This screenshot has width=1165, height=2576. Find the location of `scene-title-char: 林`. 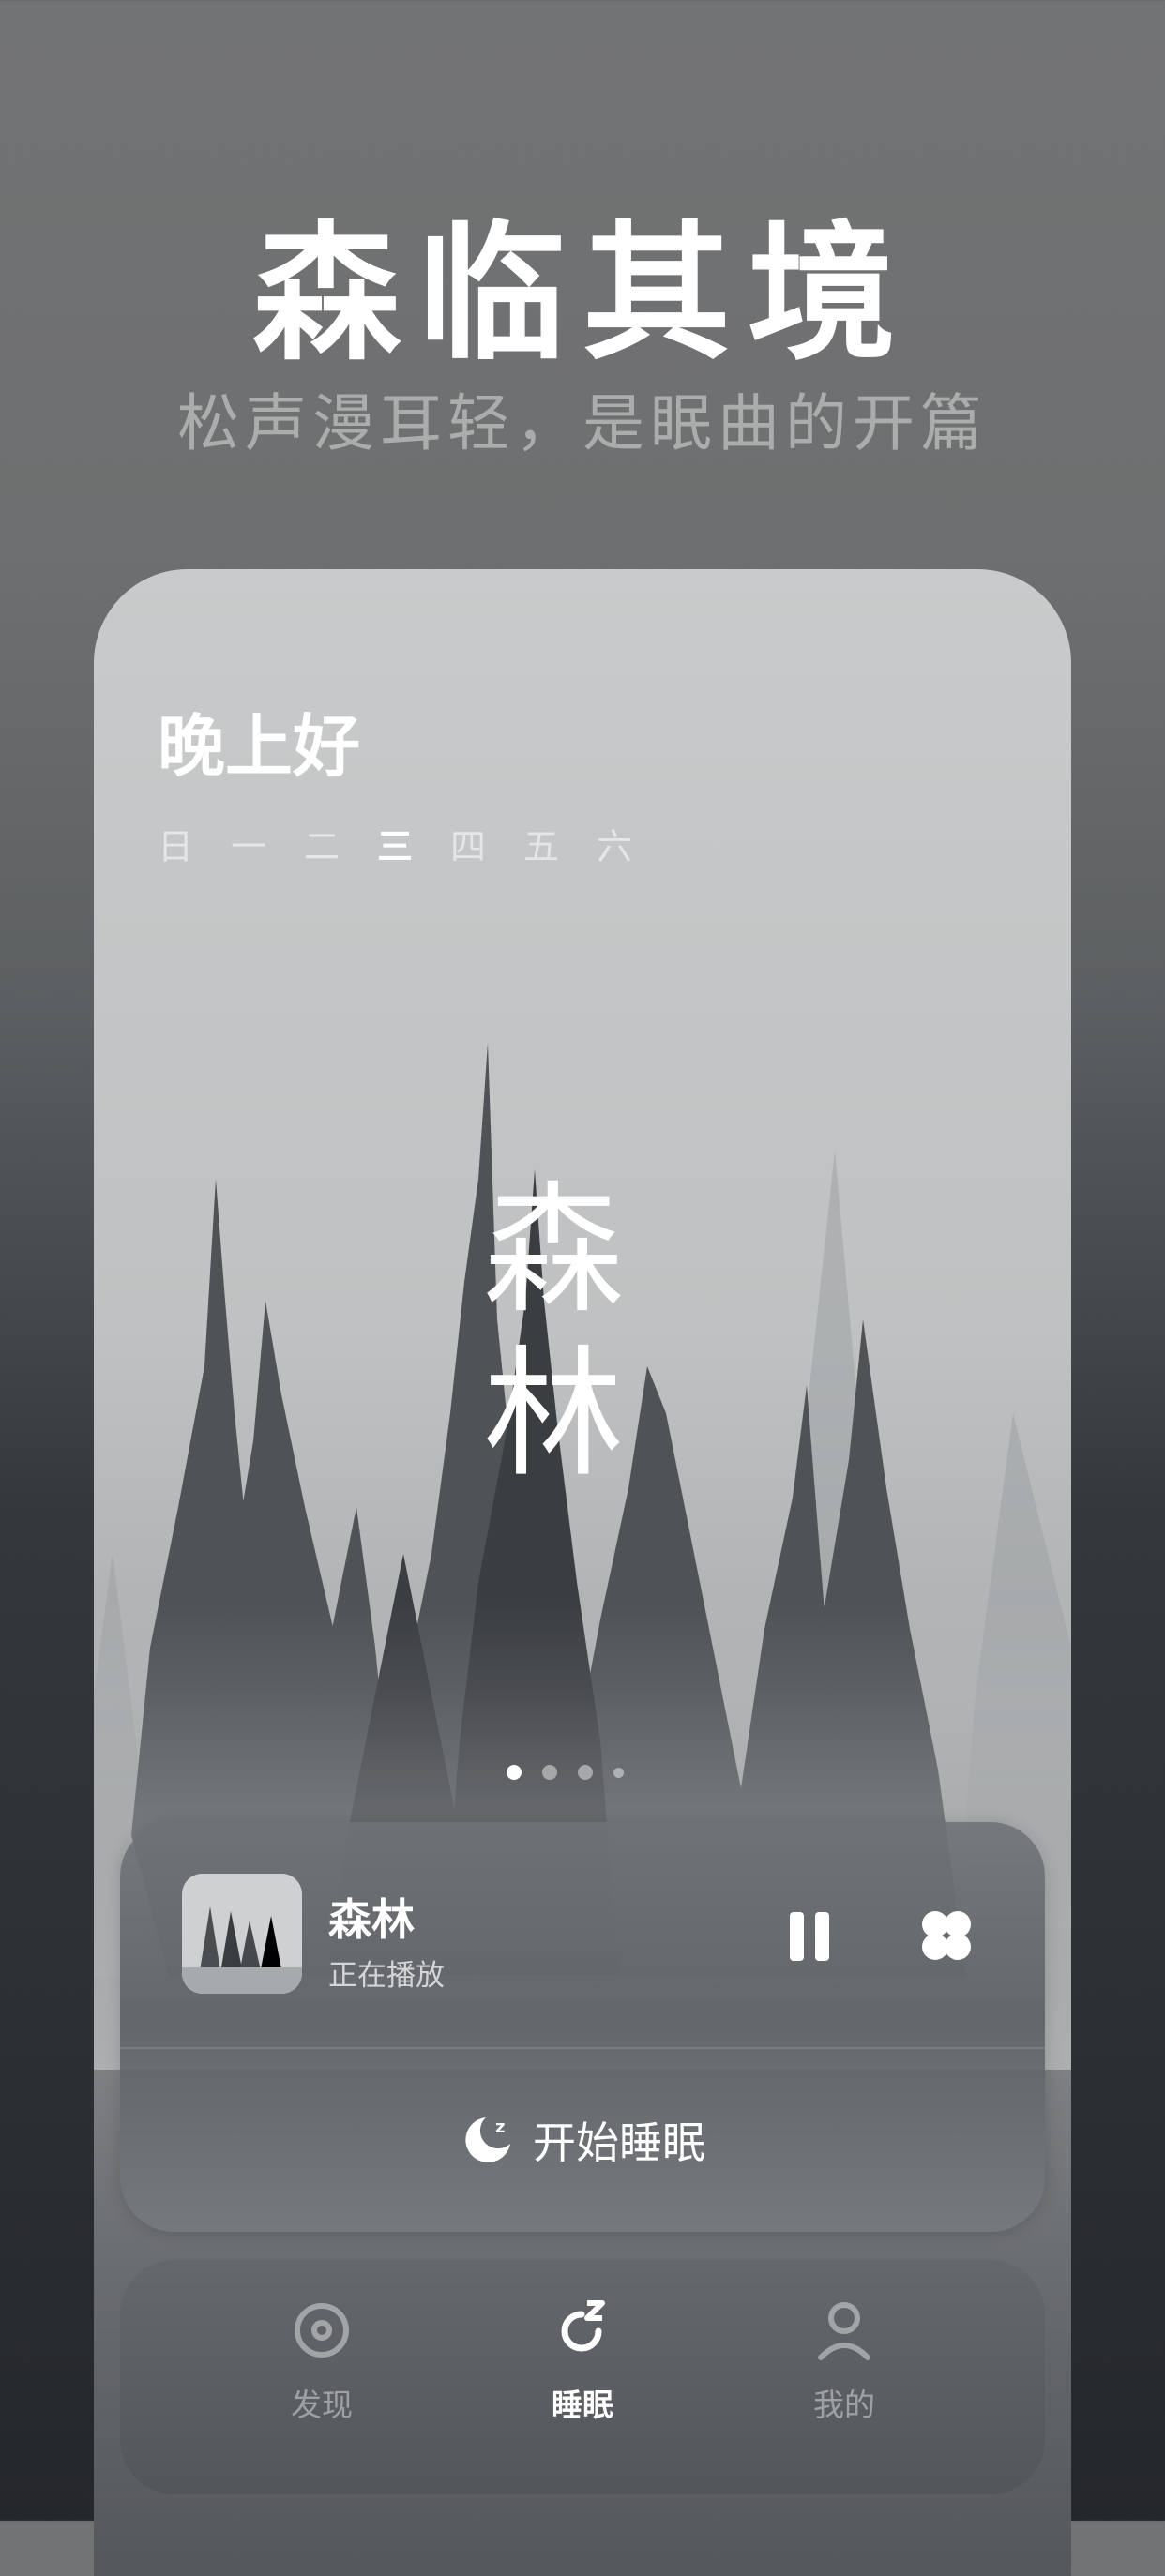

scene-title-char: 林 is located at coordinates (553, 1415).